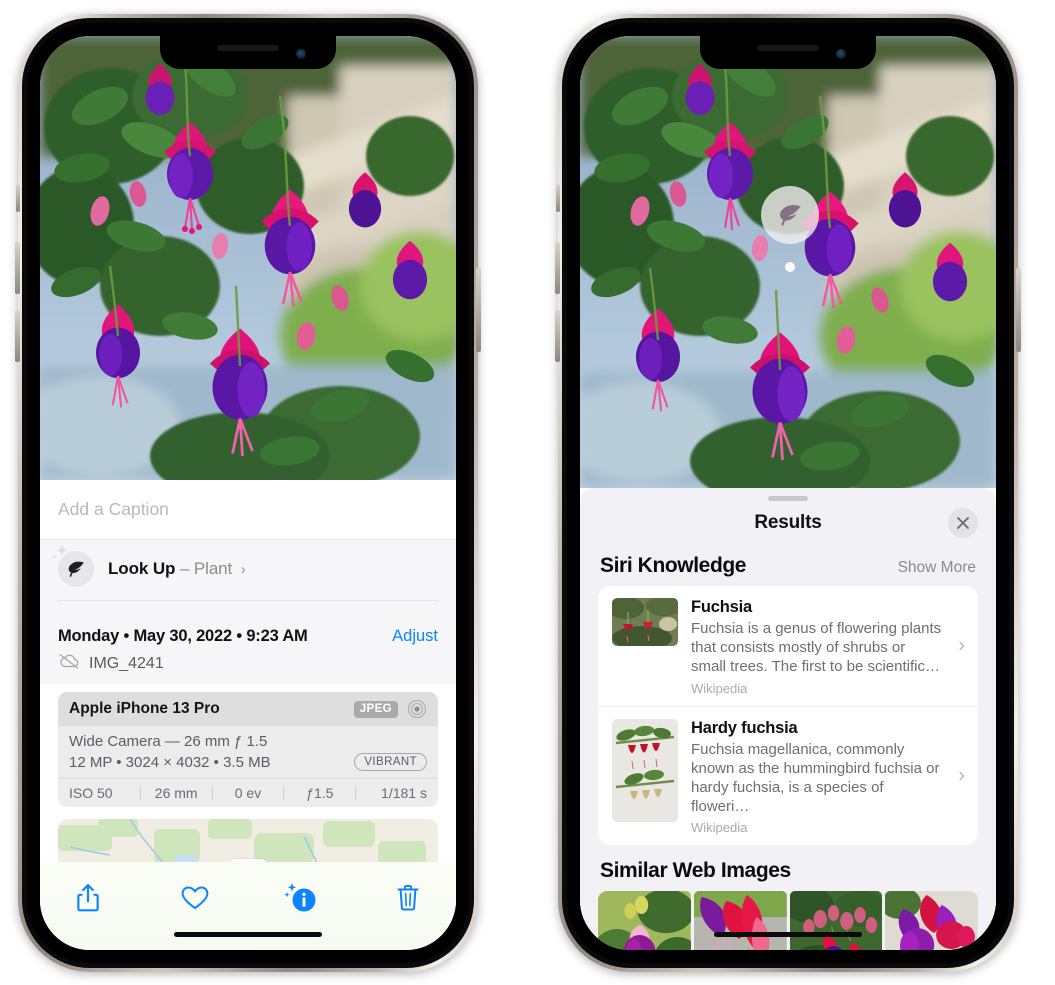  I want to click on exif-stat-aperture: ƒ1.5, so click(320, 793).